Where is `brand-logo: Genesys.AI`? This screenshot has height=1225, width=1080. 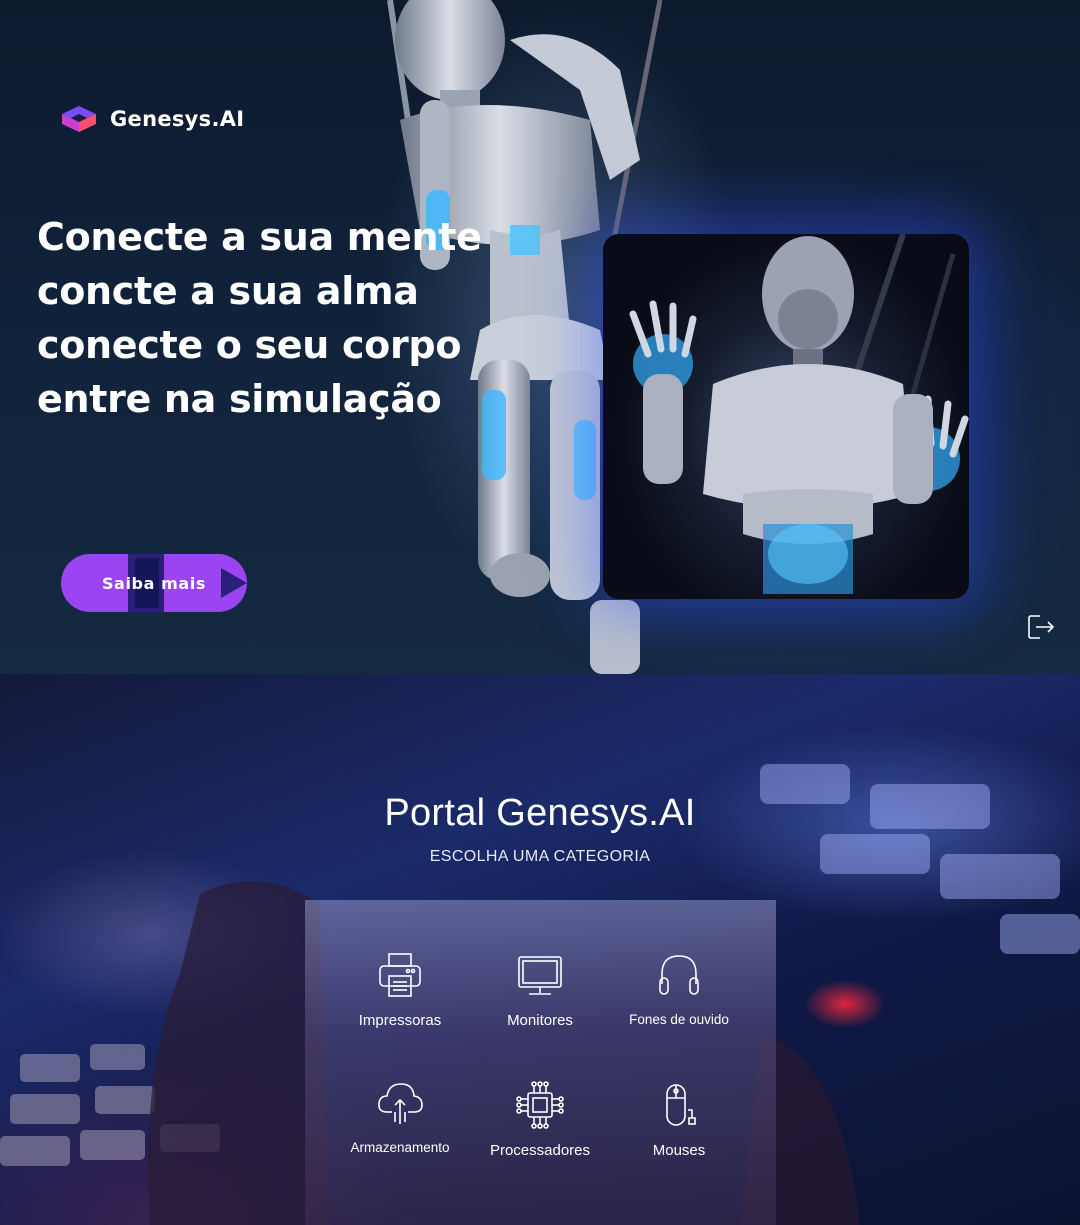
brand-logo: Genesys.AI is located at coordinates (152, 119).